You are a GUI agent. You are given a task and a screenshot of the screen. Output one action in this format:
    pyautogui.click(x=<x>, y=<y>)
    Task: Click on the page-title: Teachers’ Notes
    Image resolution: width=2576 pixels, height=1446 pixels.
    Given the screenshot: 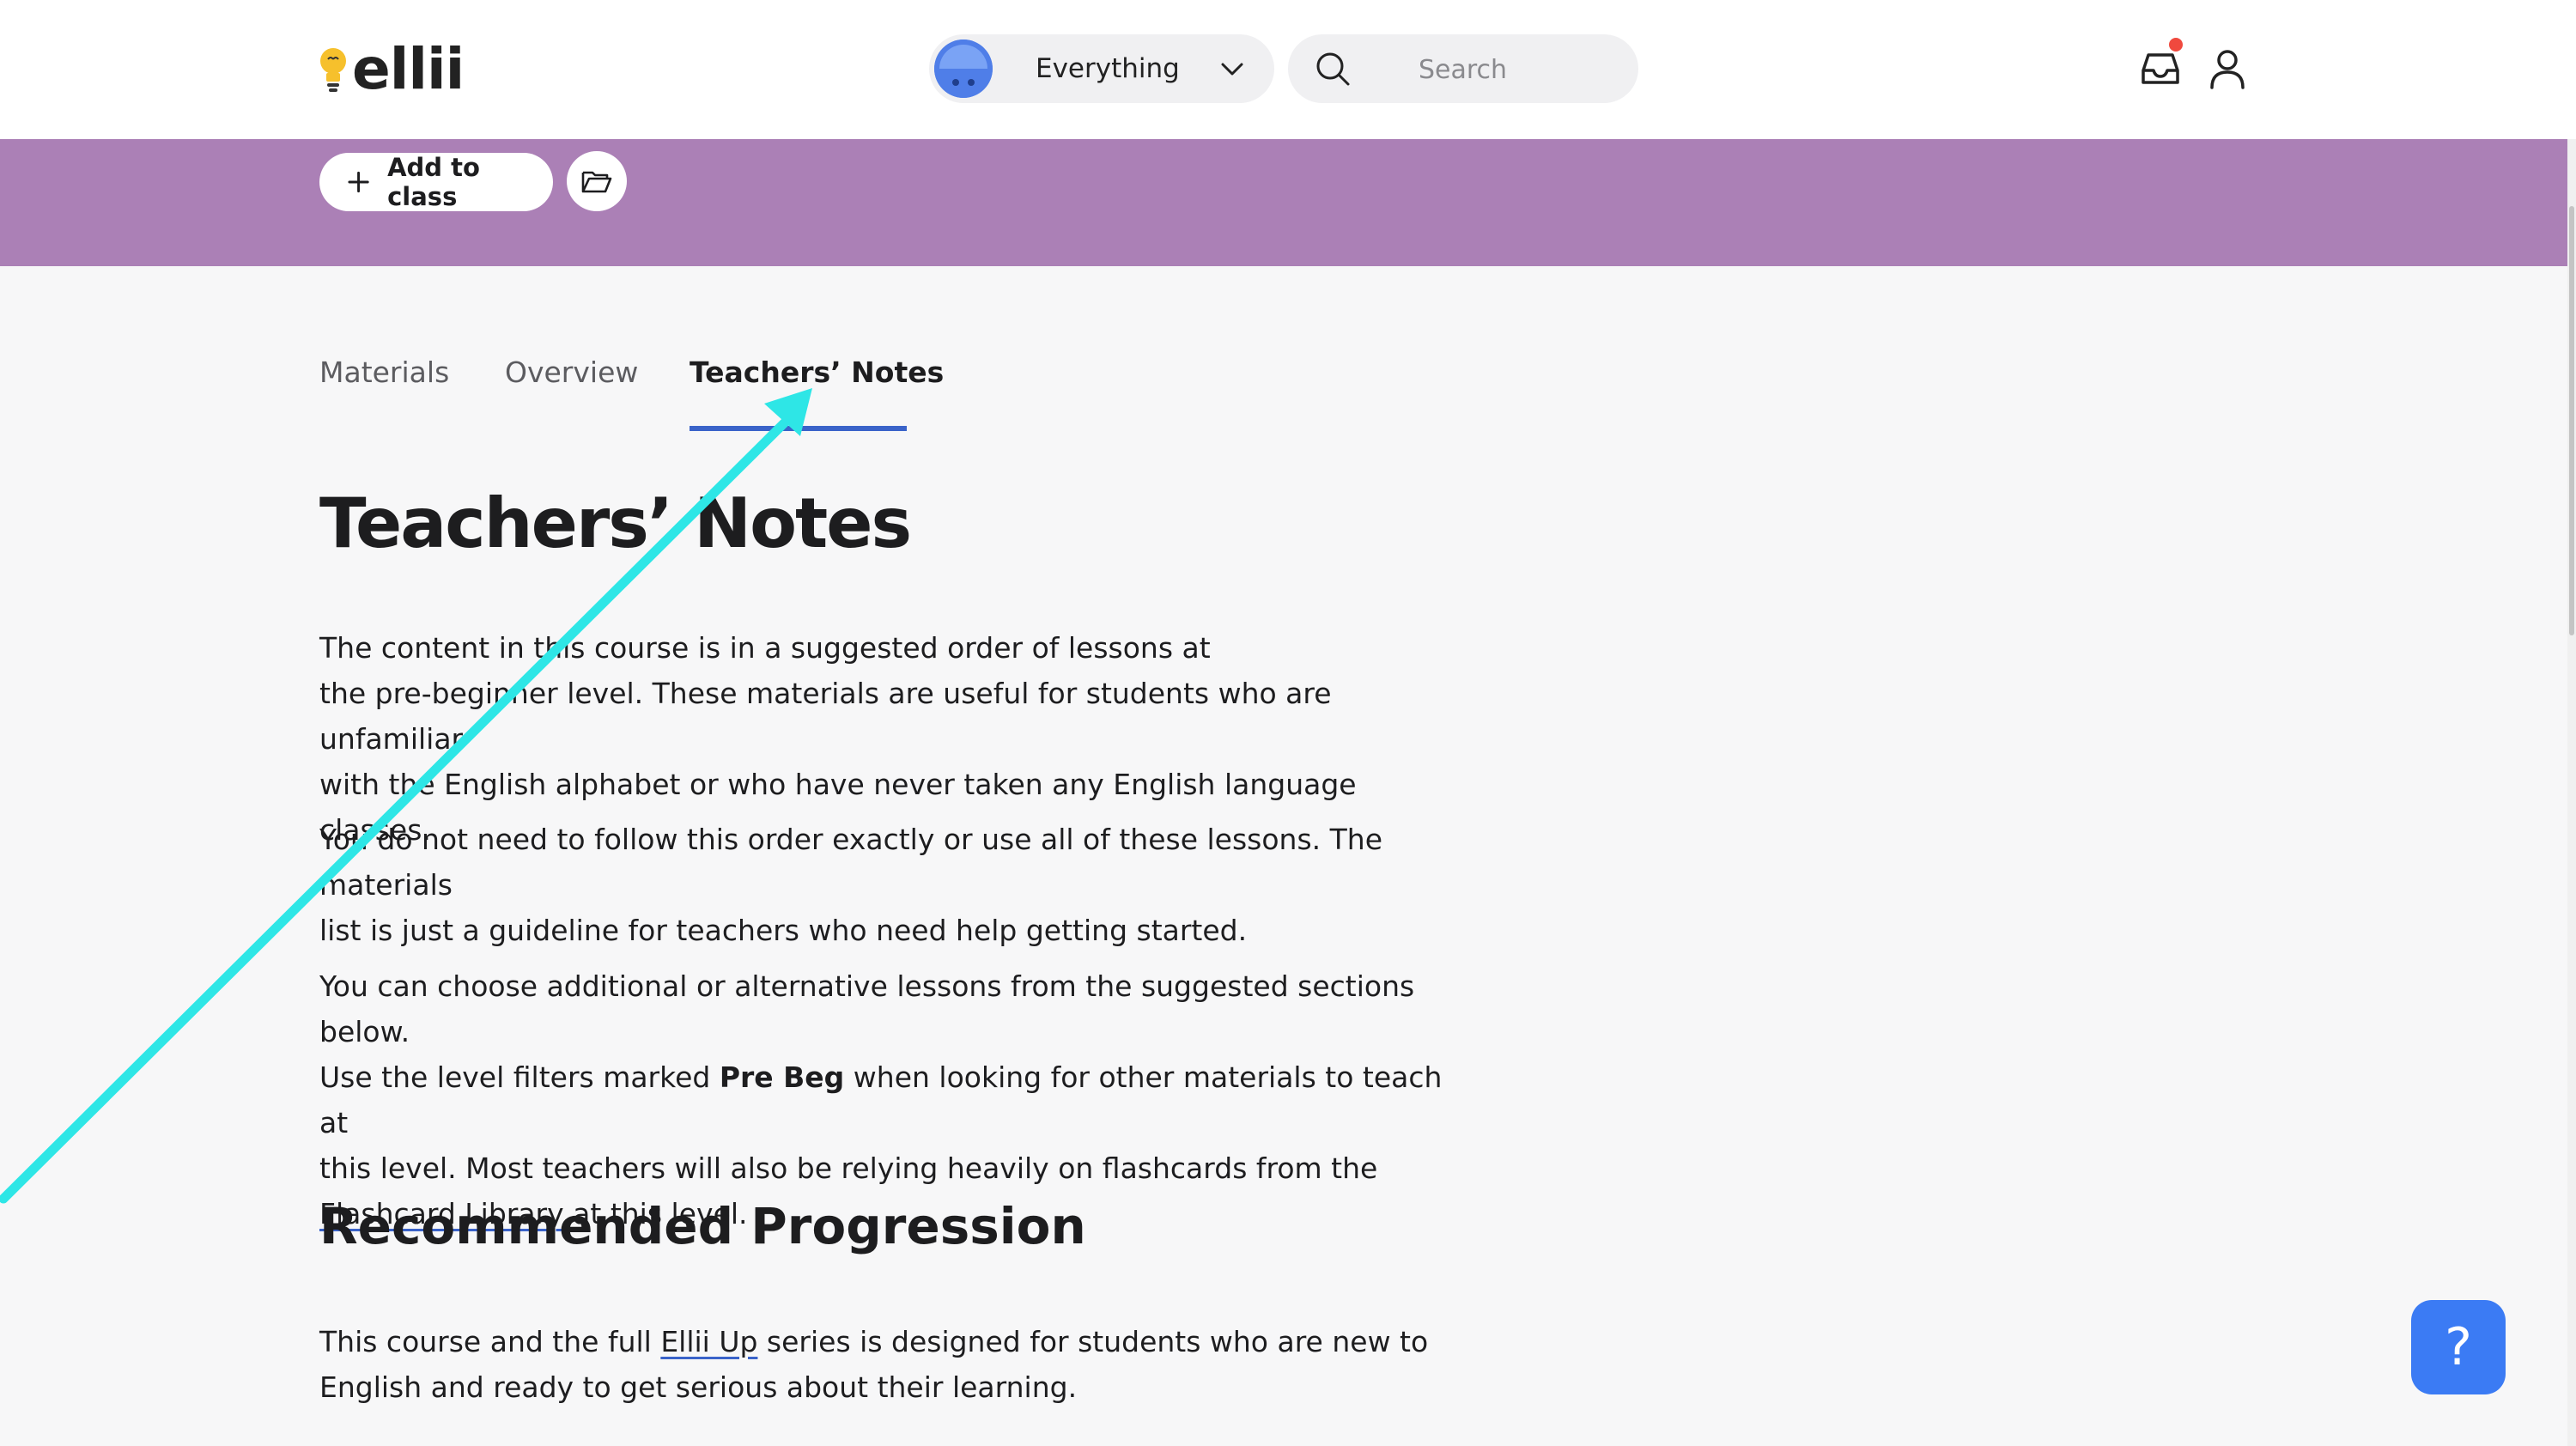 What is the action you would take?
    pyautogui.click(x=616, y=523)
    